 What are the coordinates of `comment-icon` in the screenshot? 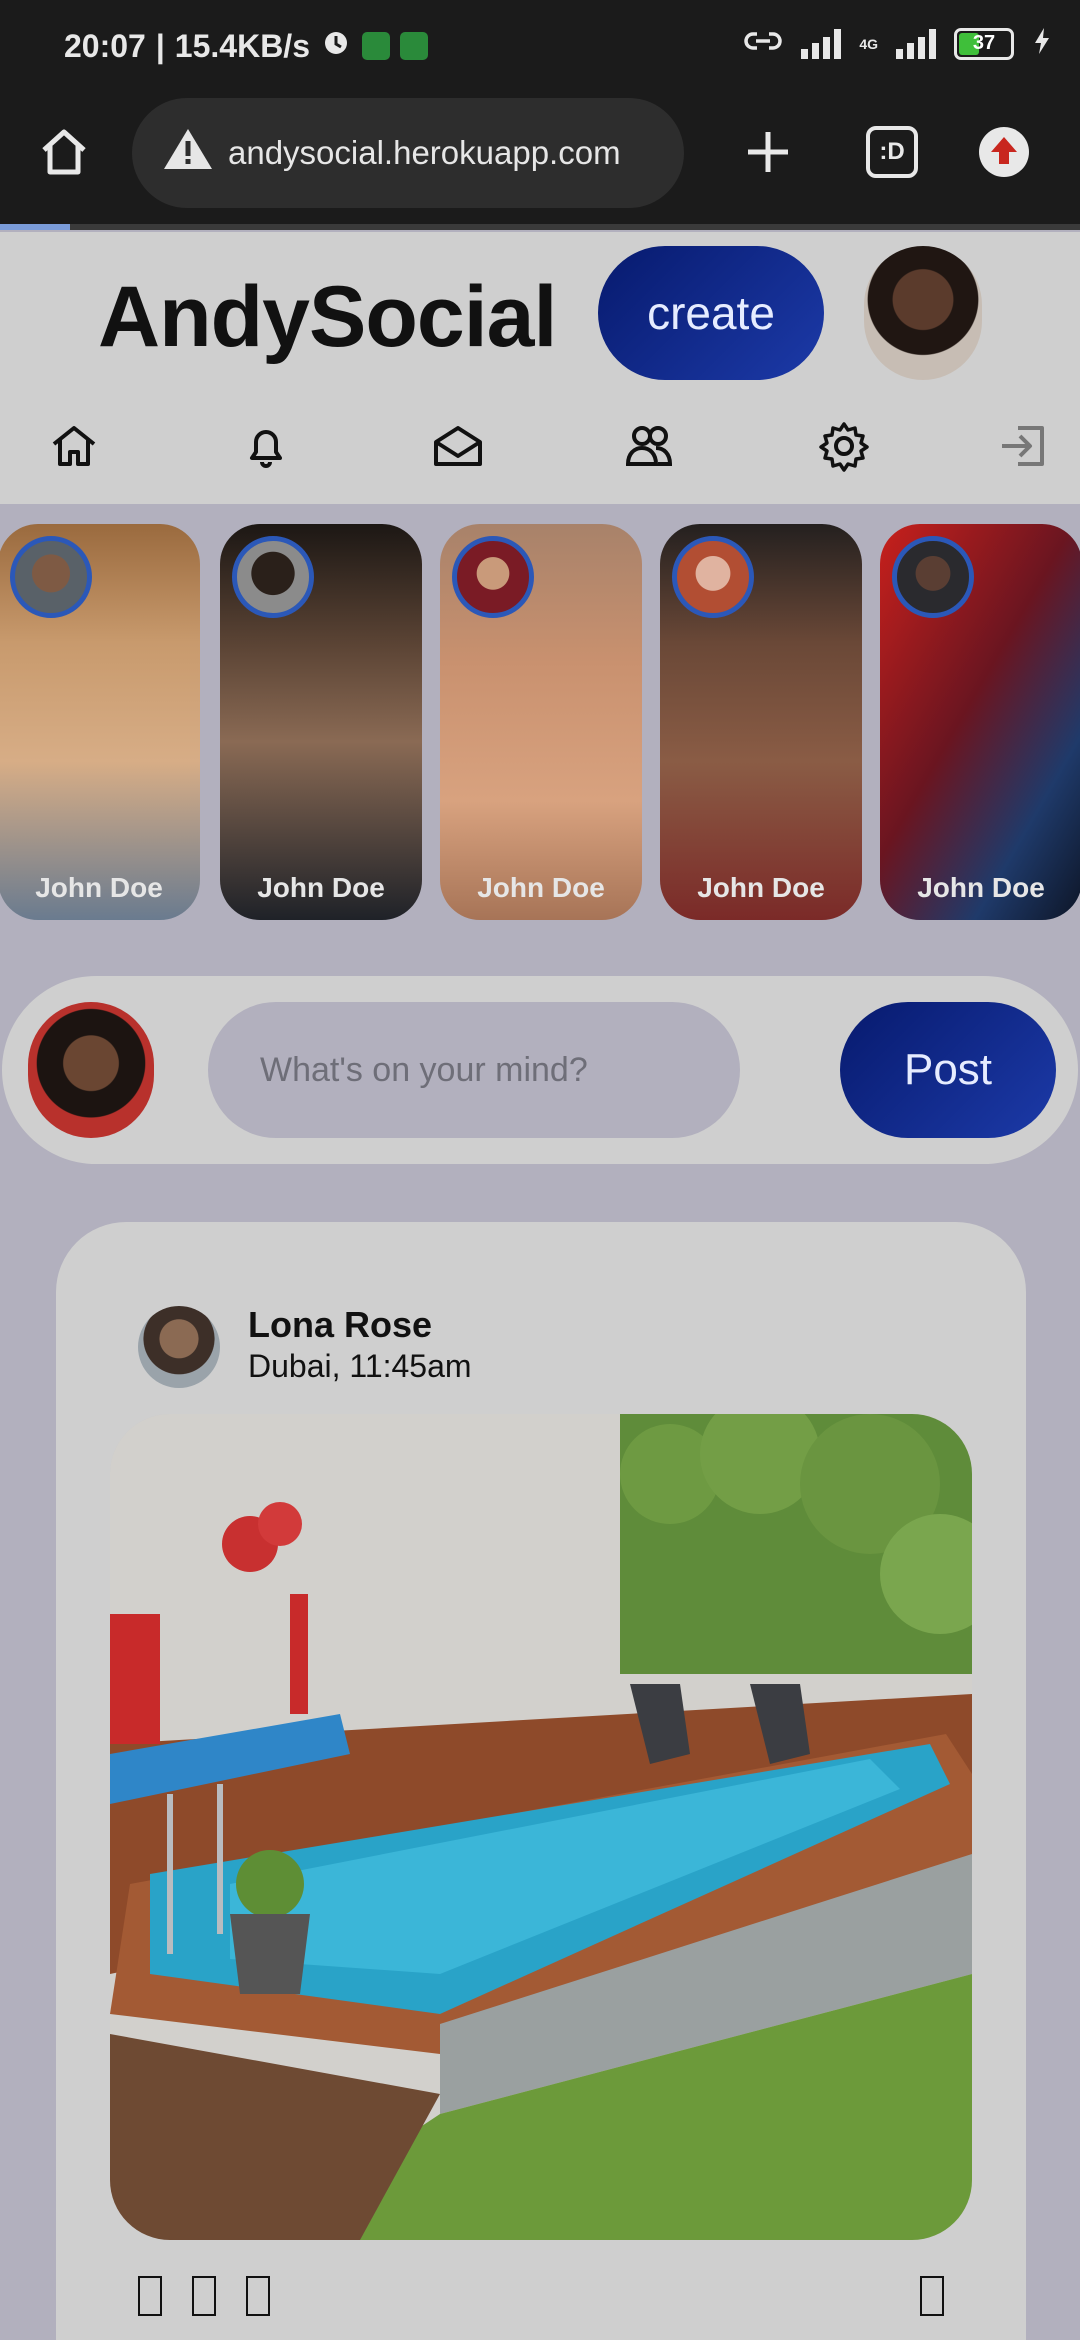 It's located at (204, 2296).